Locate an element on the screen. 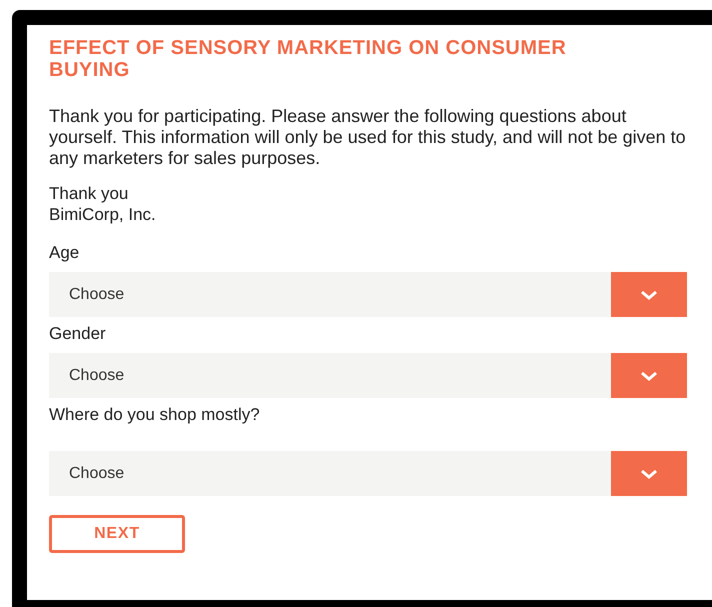 This screenshot has width=712, height=607. question-label: Where do you shop mostly? is located at coordinates (155, 415).